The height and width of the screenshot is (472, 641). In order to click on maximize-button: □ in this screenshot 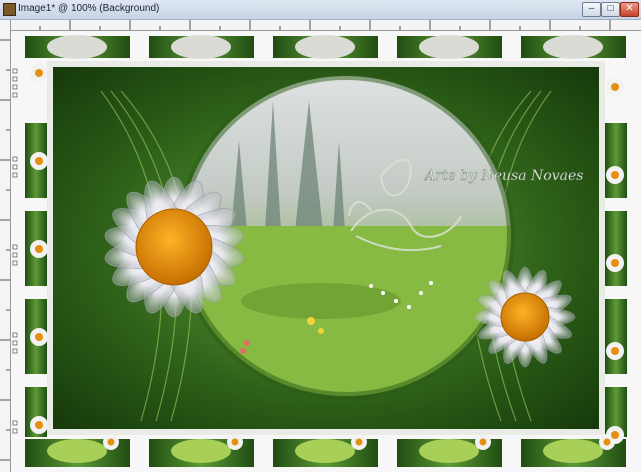, I will do `click(610, 9)`.